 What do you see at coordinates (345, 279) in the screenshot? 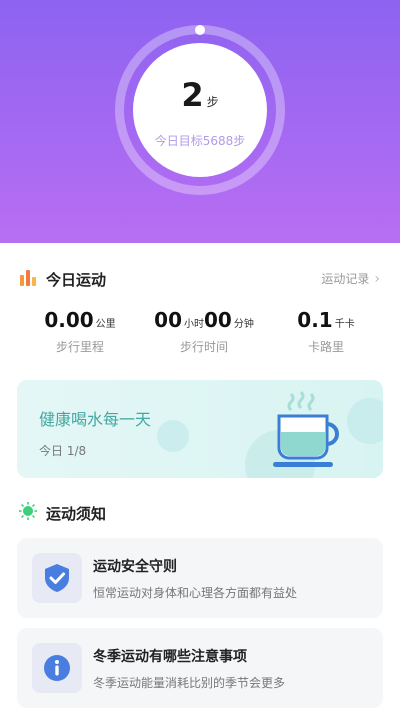
I see `exercise-record-label: 运动记录` at bounding box center [345, 279].